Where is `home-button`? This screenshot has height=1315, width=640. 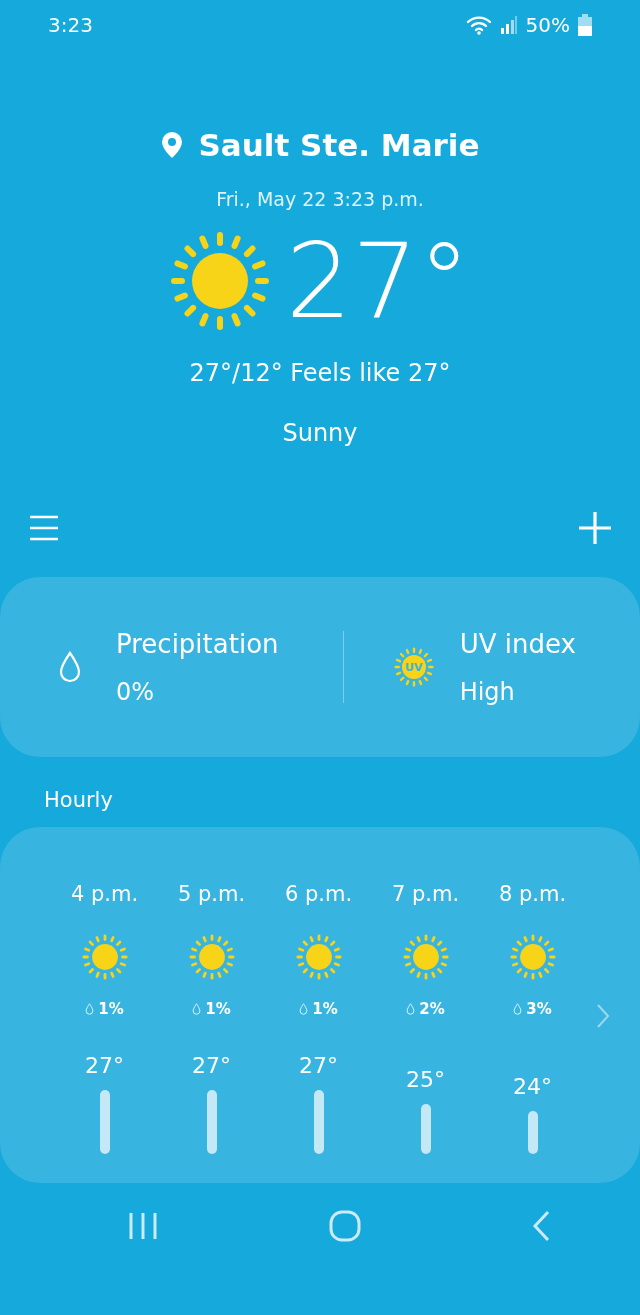
home-button is located at coordinates (345, 1225).